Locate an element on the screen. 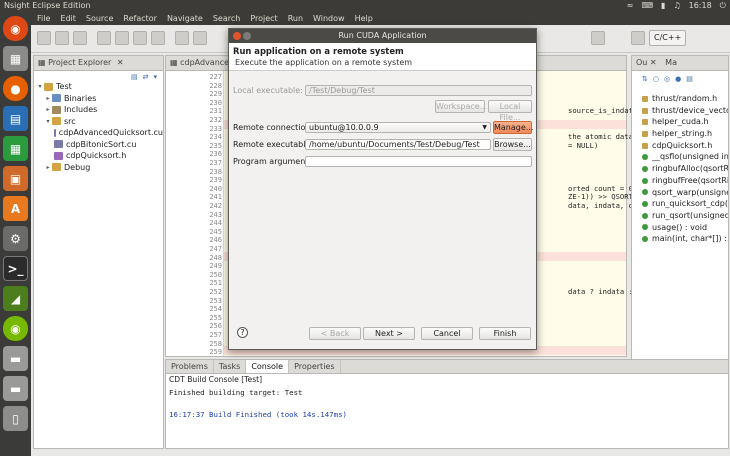 The width and height of the screenshot is (730, 456). program-arguments-field is located at coordinates (418, 161).